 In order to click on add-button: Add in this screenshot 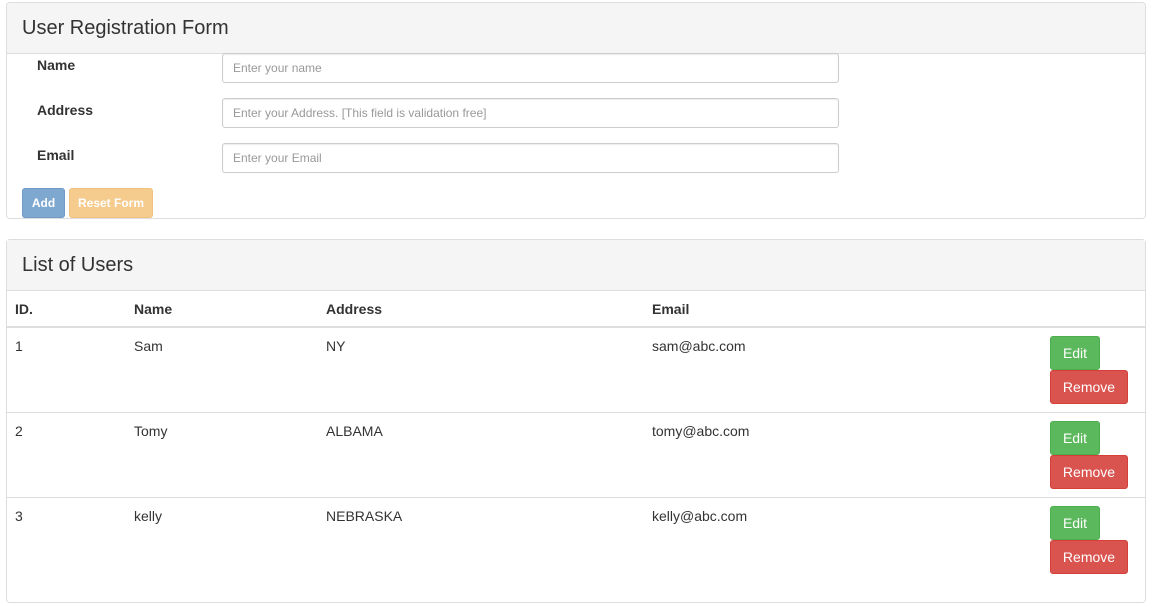, I will do `click(43, 203)`.